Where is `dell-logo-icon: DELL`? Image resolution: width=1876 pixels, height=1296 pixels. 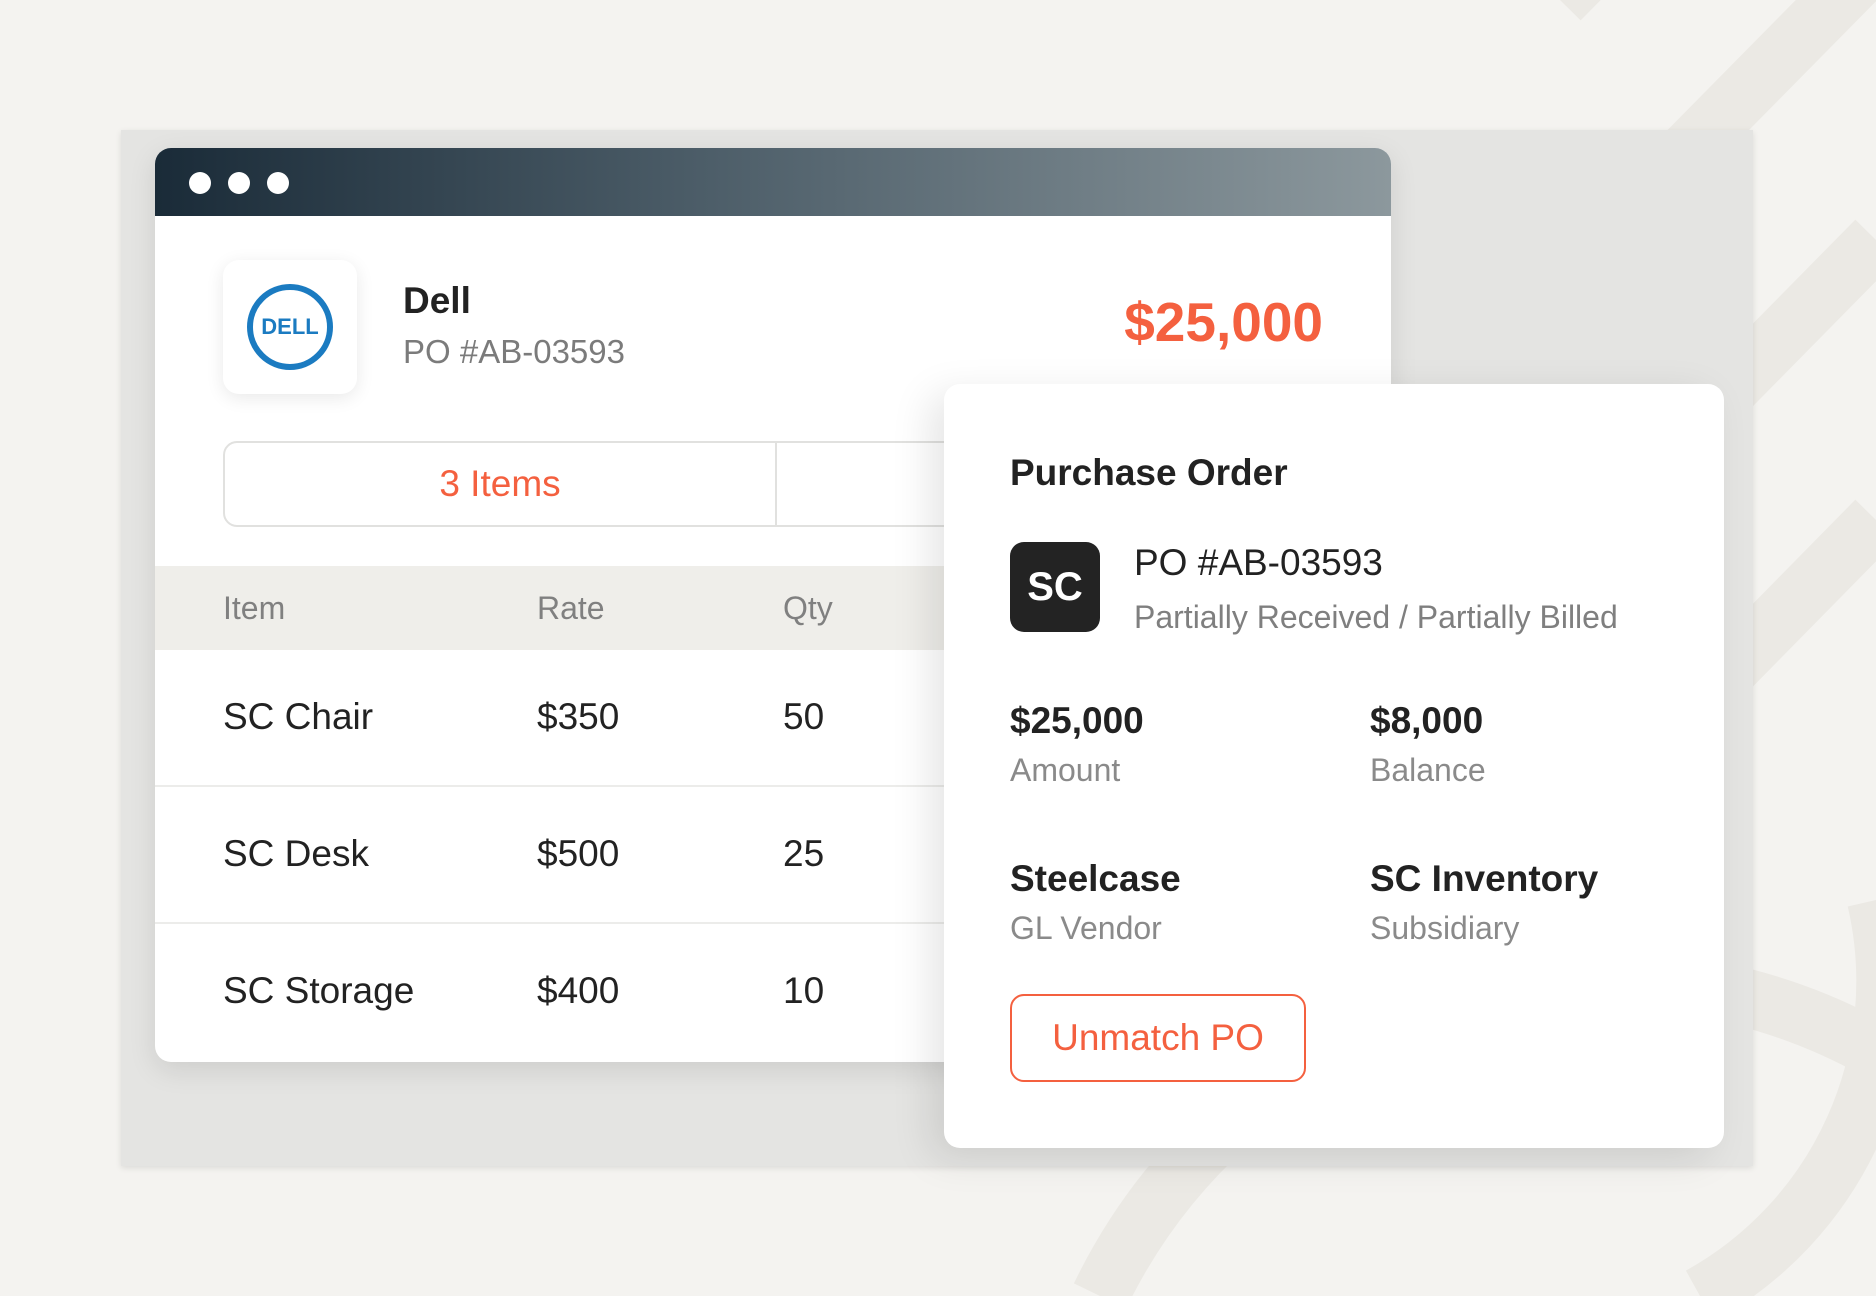
dell-logo-icon: DELL is located at coordinates (290, 327).